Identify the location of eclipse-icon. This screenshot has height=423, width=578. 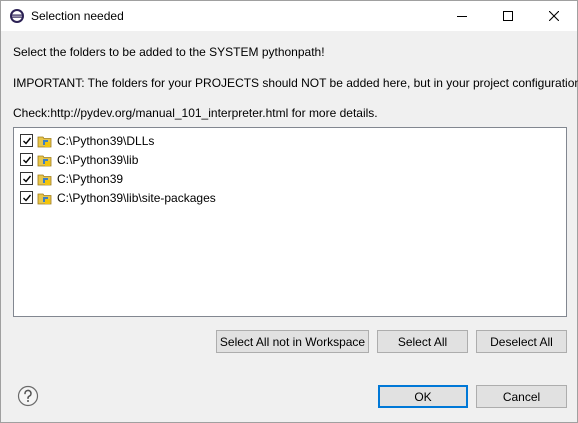
(17, 16).